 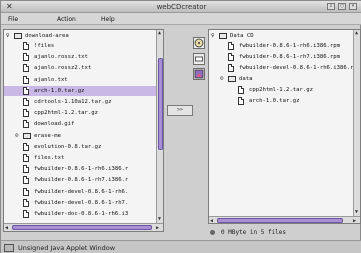 I want to click on file-item: fwbuilder-0.8.6-1-rh6.i386.rpm, so click(x=280, y=46).